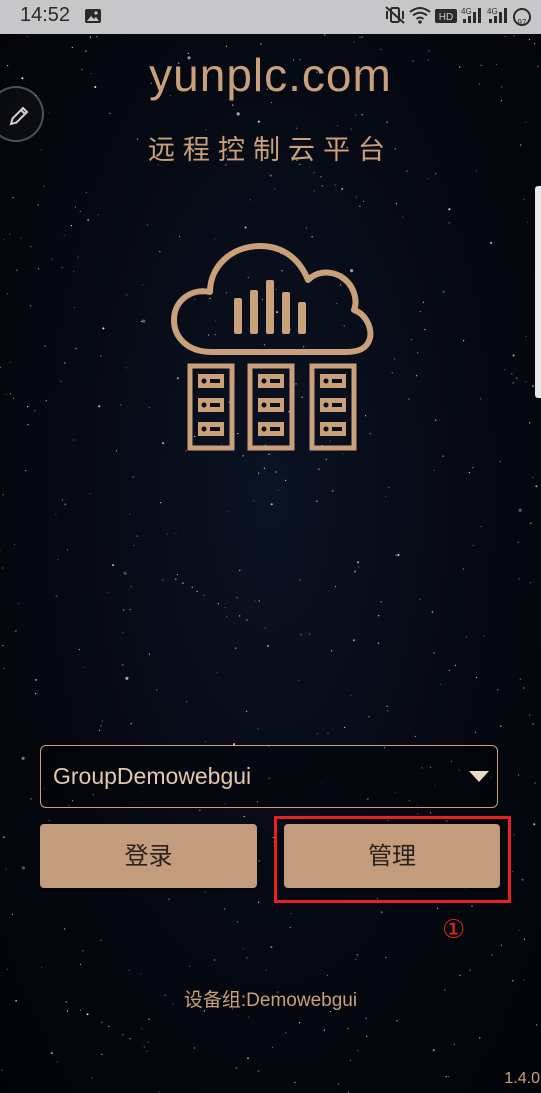 The width and height of the screenshot is (541, 1093). Describe the element at coordinates (269, 776) in the screenshot. I see `device-group-select: GroupDemowebgui` at that location.